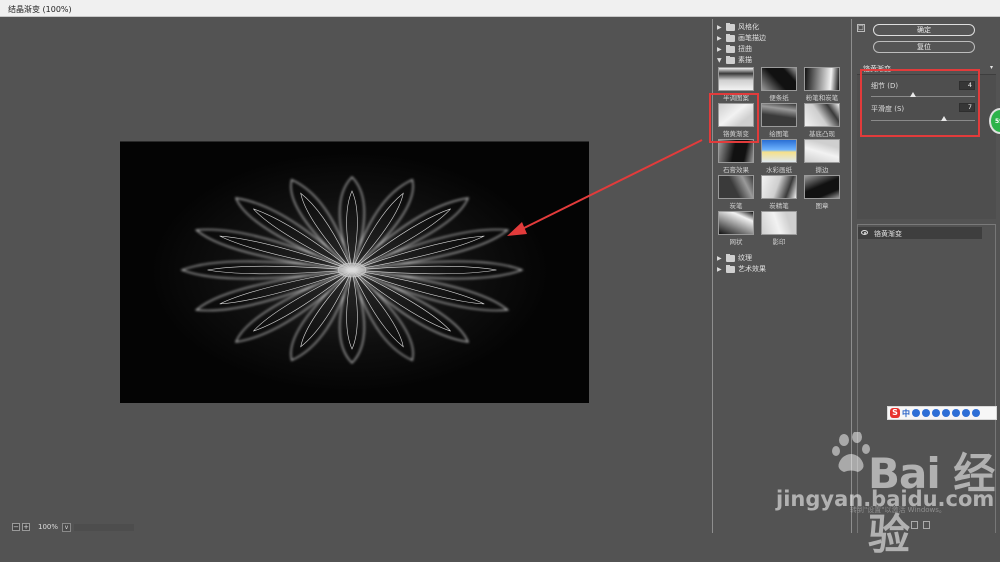  I want to click on sogou-logo-icon: S, so click(895, 413).